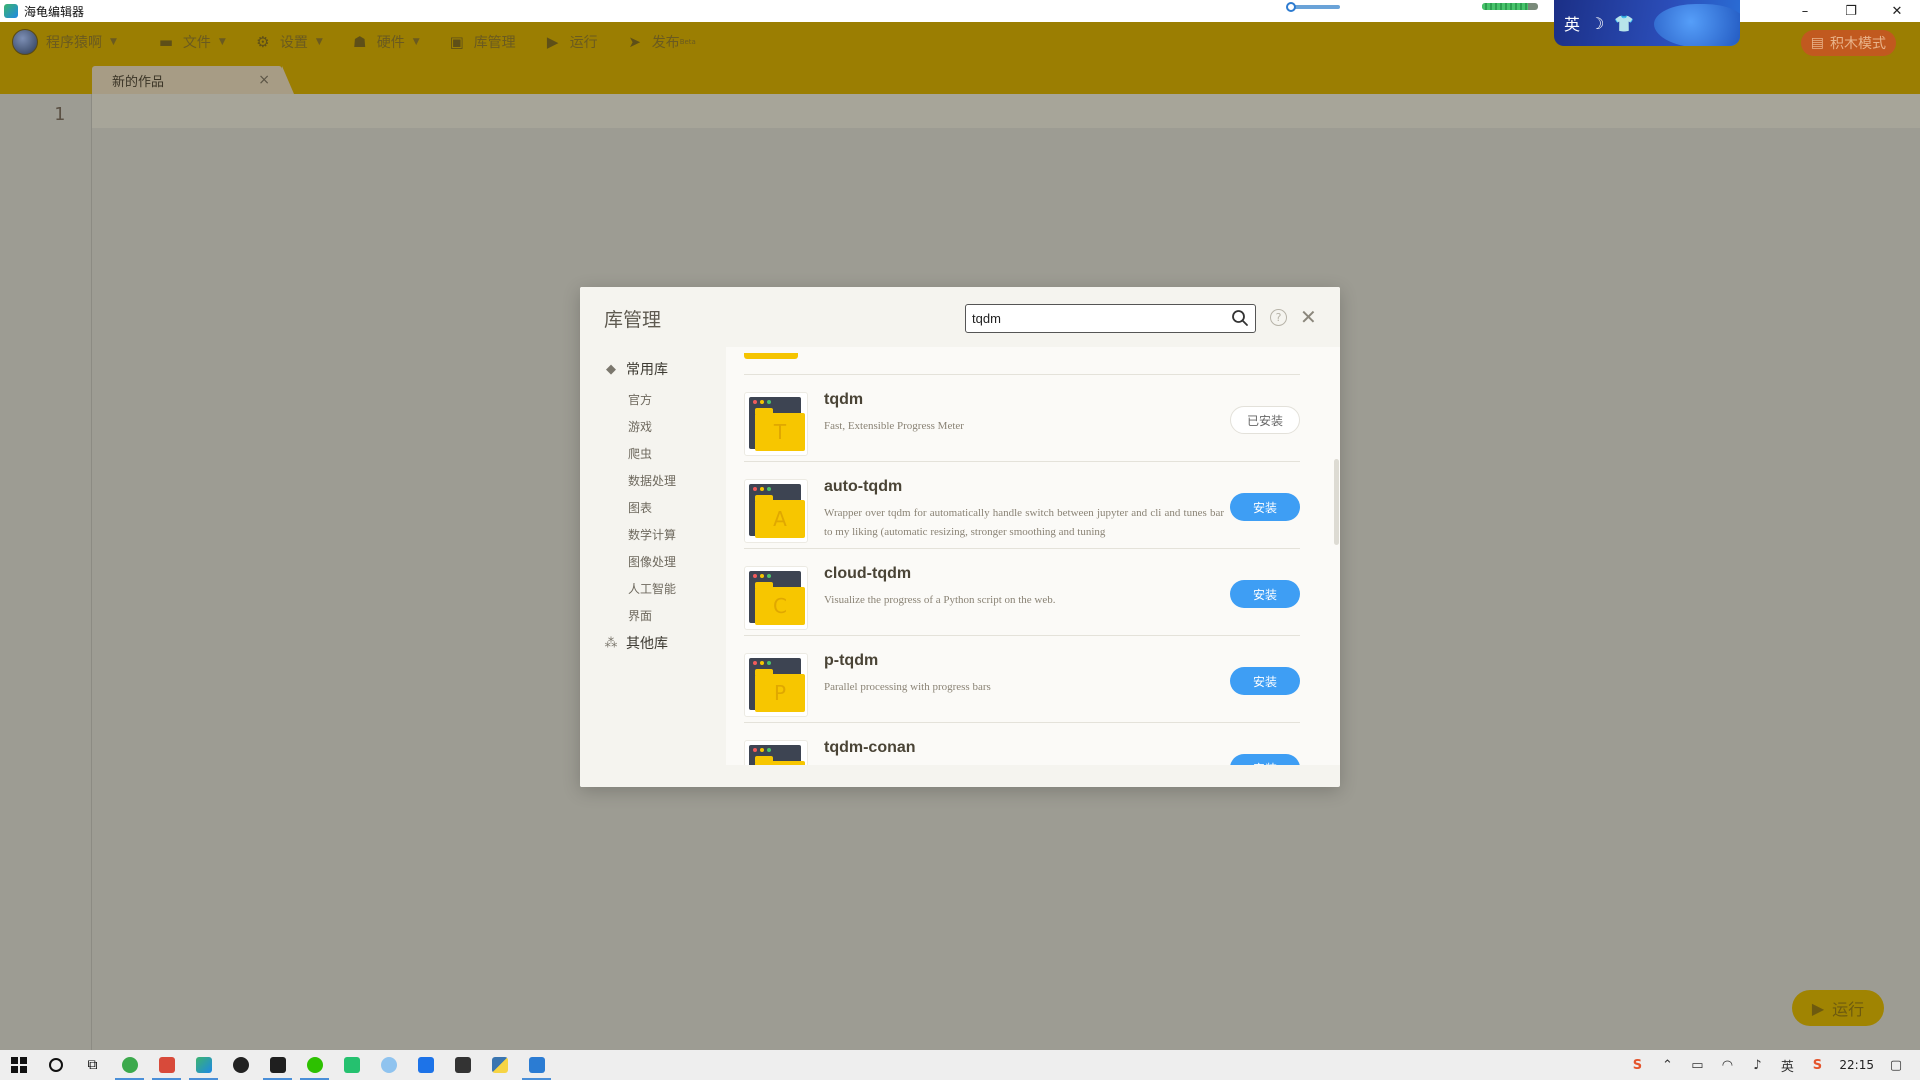 This screenshot has height=1080, width=1920. Describe the element at coordinates (960, 78) in the screenshot. I see `tab-bar: 新的作品 ×` at that location.